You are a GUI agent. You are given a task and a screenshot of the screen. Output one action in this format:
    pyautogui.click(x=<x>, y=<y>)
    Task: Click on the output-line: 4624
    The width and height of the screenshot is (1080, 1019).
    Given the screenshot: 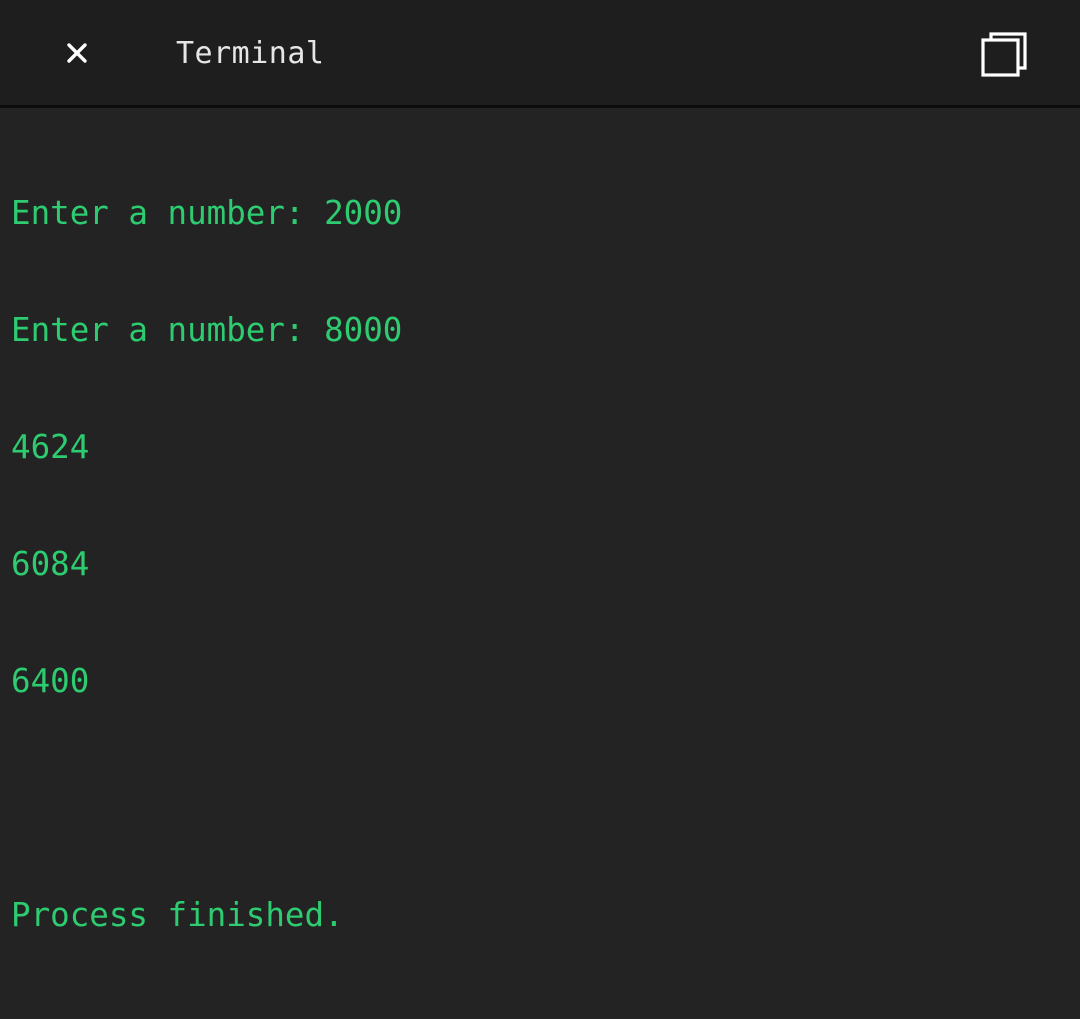 What is the action you would take?
    pyautogui.click(x=50, y=447)
    